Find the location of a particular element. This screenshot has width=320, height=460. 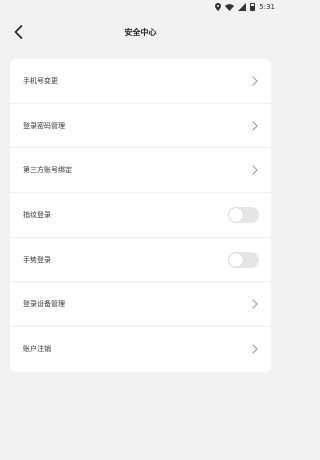

status-time: 5:31 is located at coordinates (267, 7).